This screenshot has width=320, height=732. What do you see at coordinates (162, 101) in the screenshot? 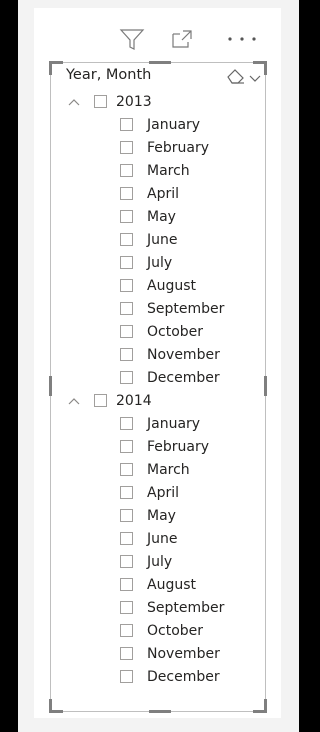
I see `year-row-2013: 2013` at bounding box center [162, 101].